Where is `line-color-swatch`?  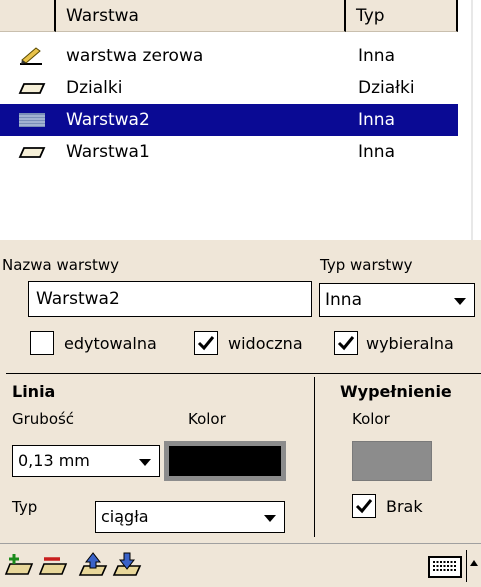 line-color-swatch is located at coordinates (225, 461).